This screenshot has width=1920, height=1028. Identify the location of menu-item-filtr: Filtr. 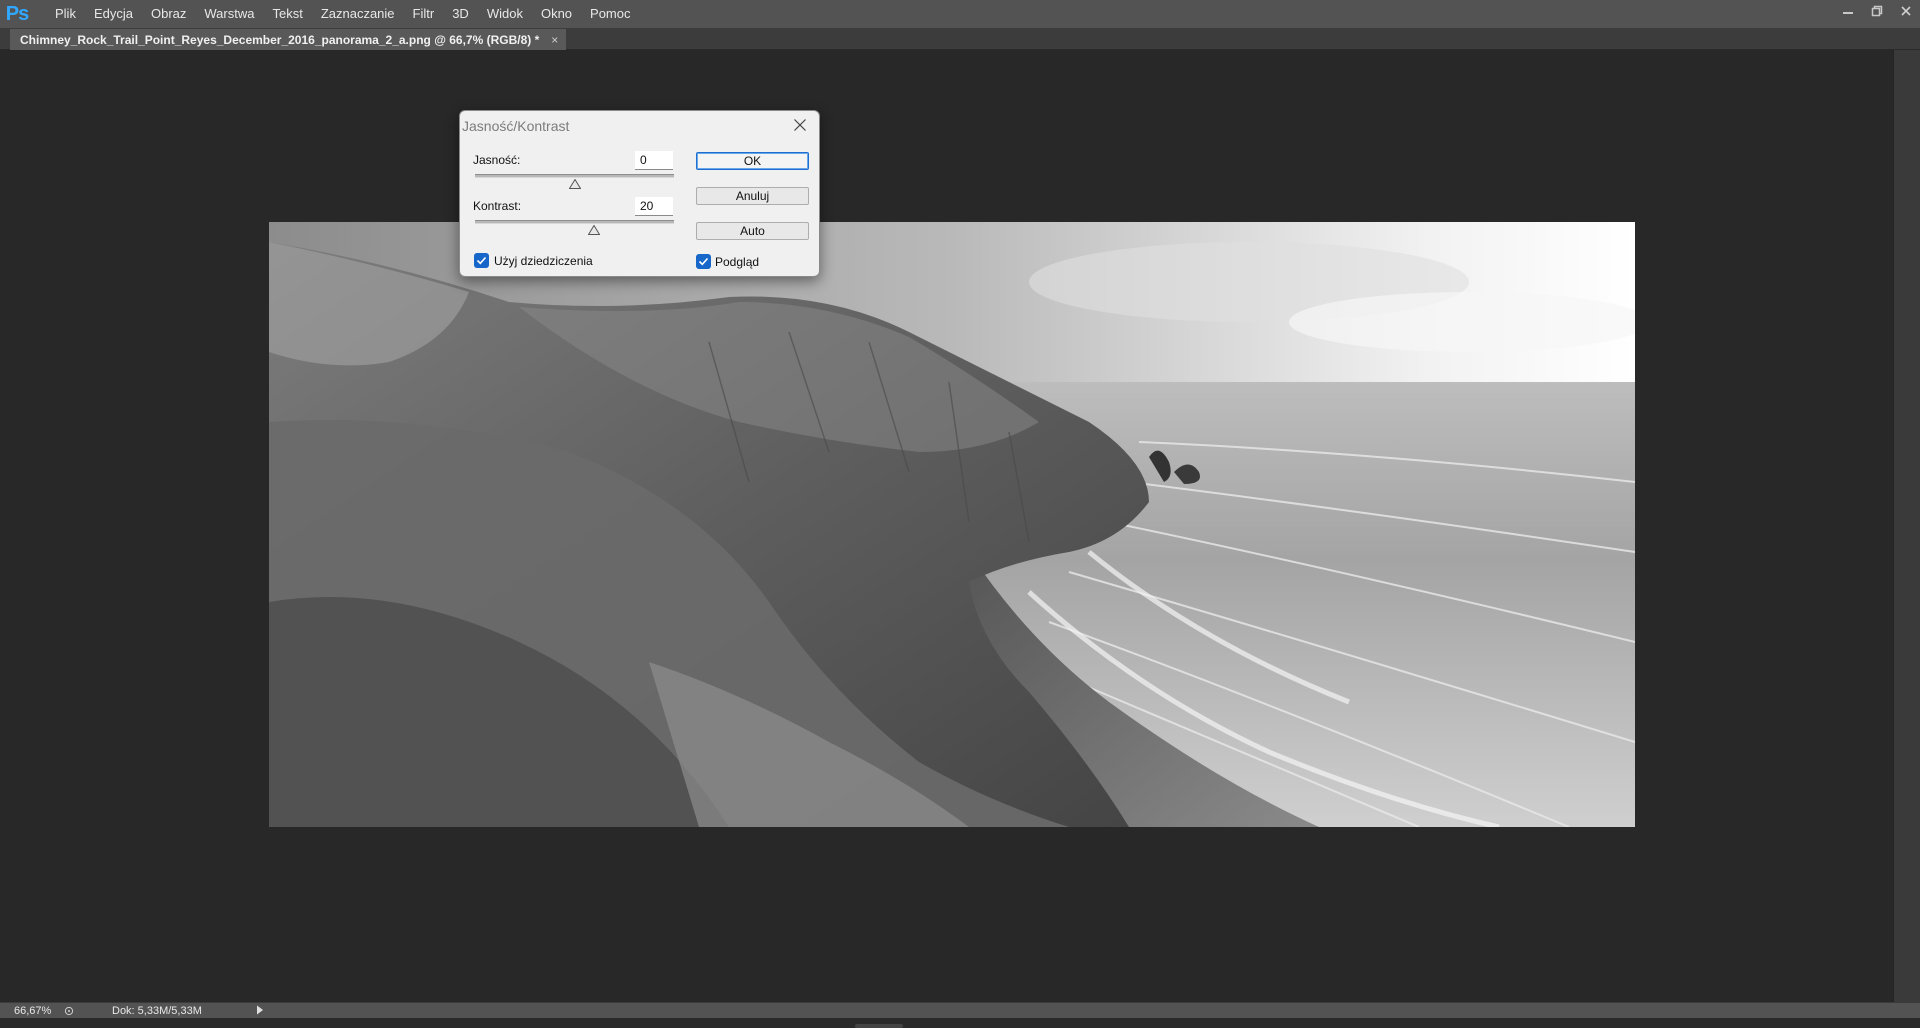
(424, 14).